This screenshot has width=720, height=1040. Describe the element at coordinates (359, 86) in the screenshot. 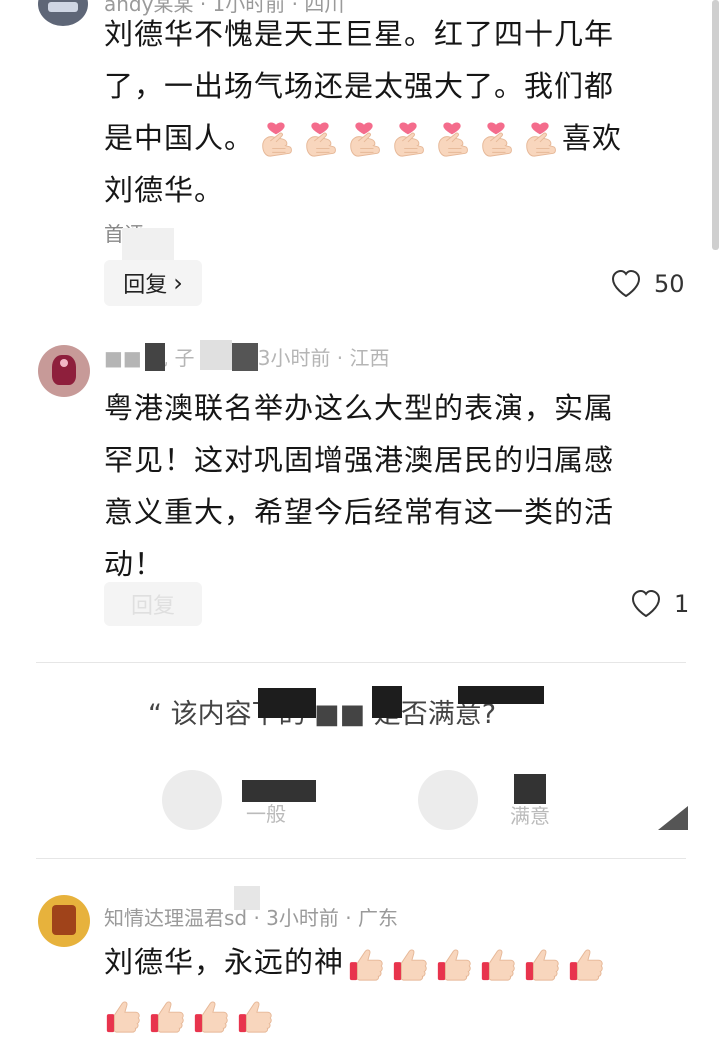

I see `comment-line: 了，一出场气场还是太强大了。我们都` at that location.